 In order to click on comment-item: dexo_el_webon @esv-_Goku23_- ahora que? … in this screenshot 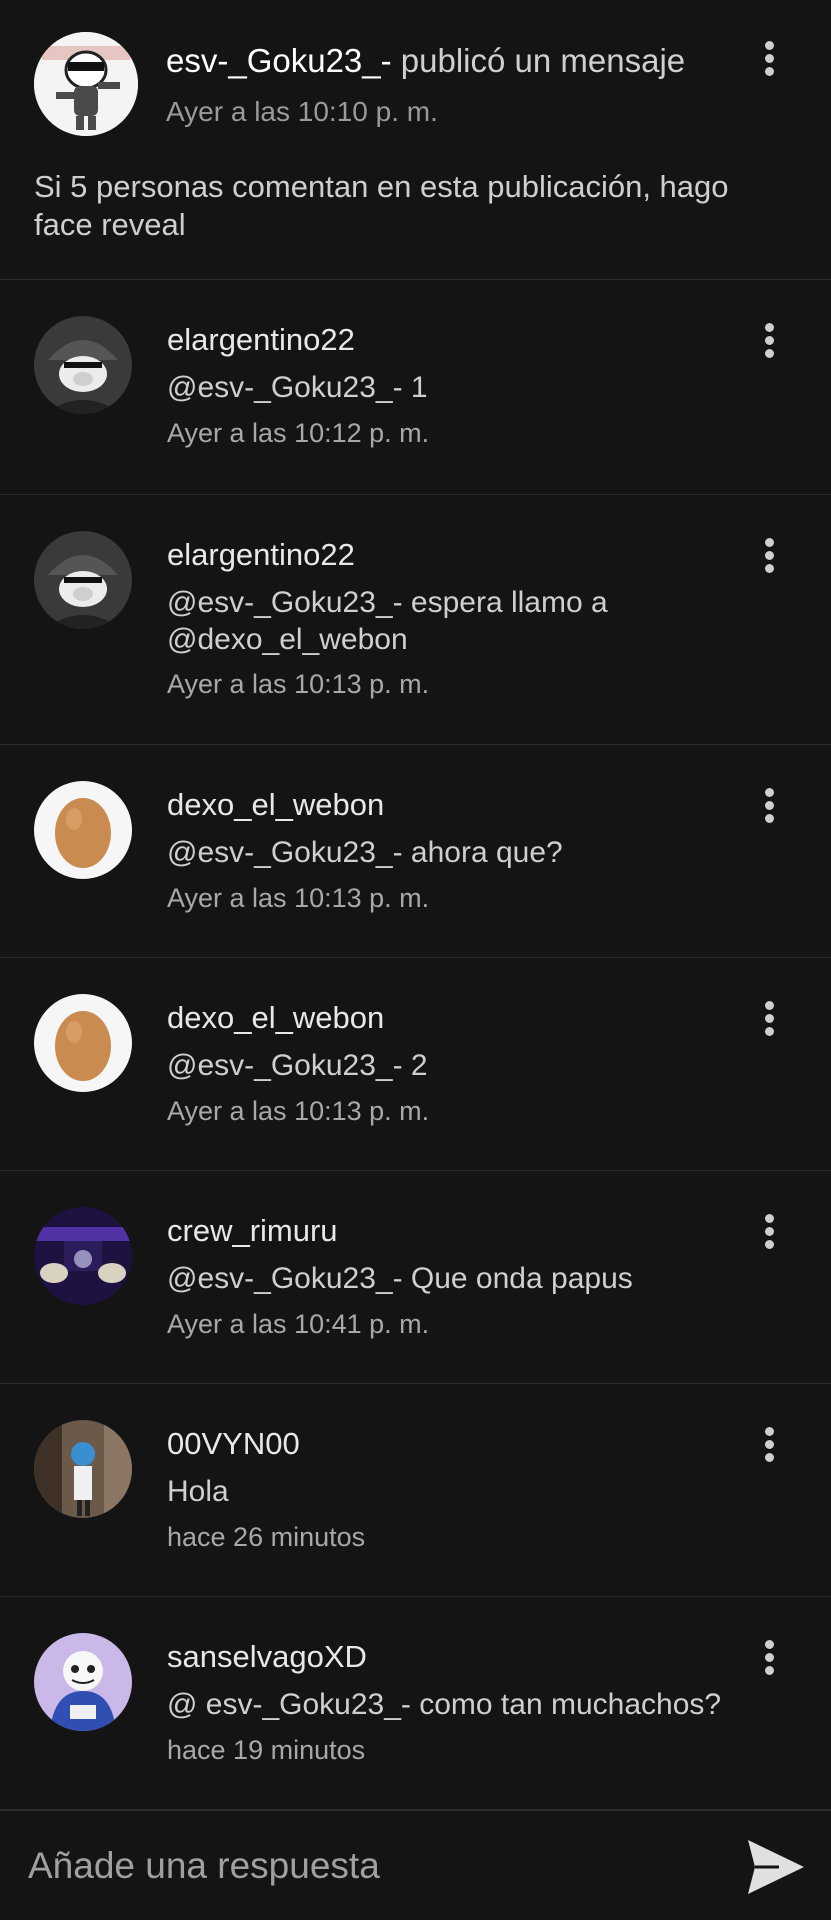, I will do `click(415, 851)`.